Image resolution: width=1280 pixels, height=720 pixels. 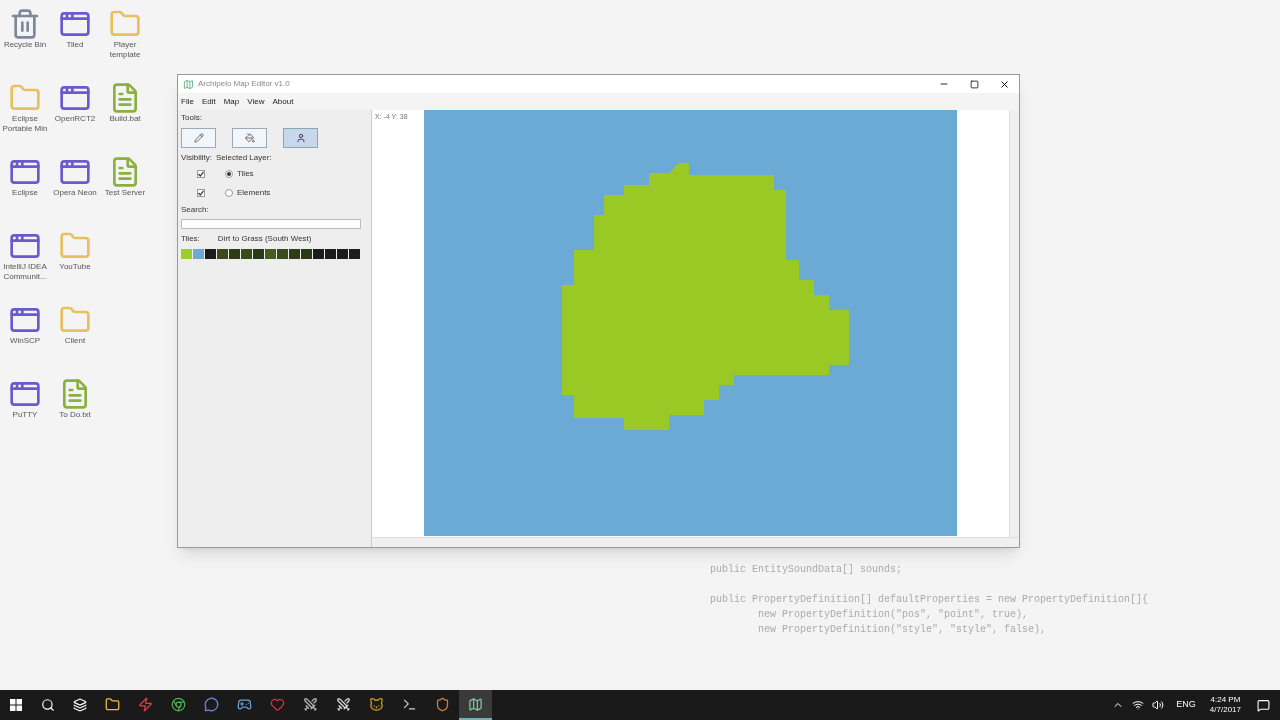 I want to click on windows-logo-icon, so click(x=16, y=705).